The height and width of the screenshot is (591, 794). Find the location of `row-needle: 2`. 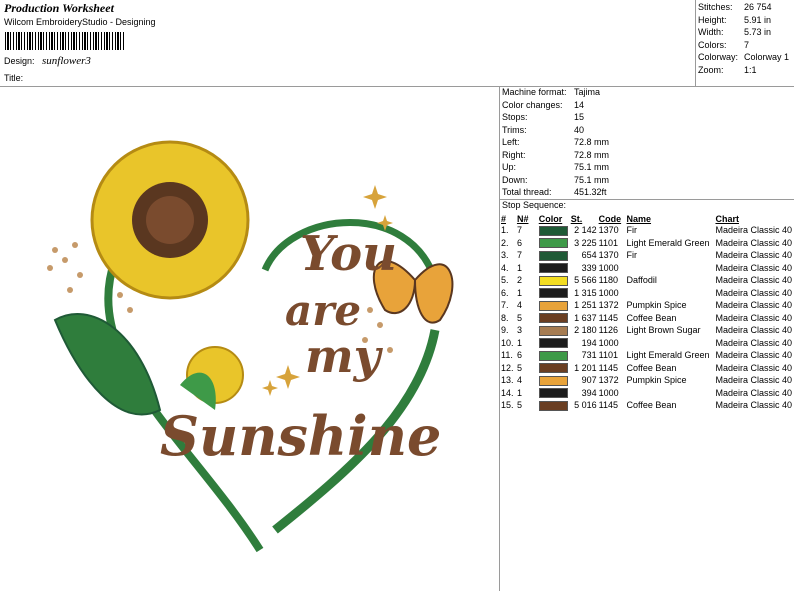

row-needle: 2 is located at coordinates (519, 280).